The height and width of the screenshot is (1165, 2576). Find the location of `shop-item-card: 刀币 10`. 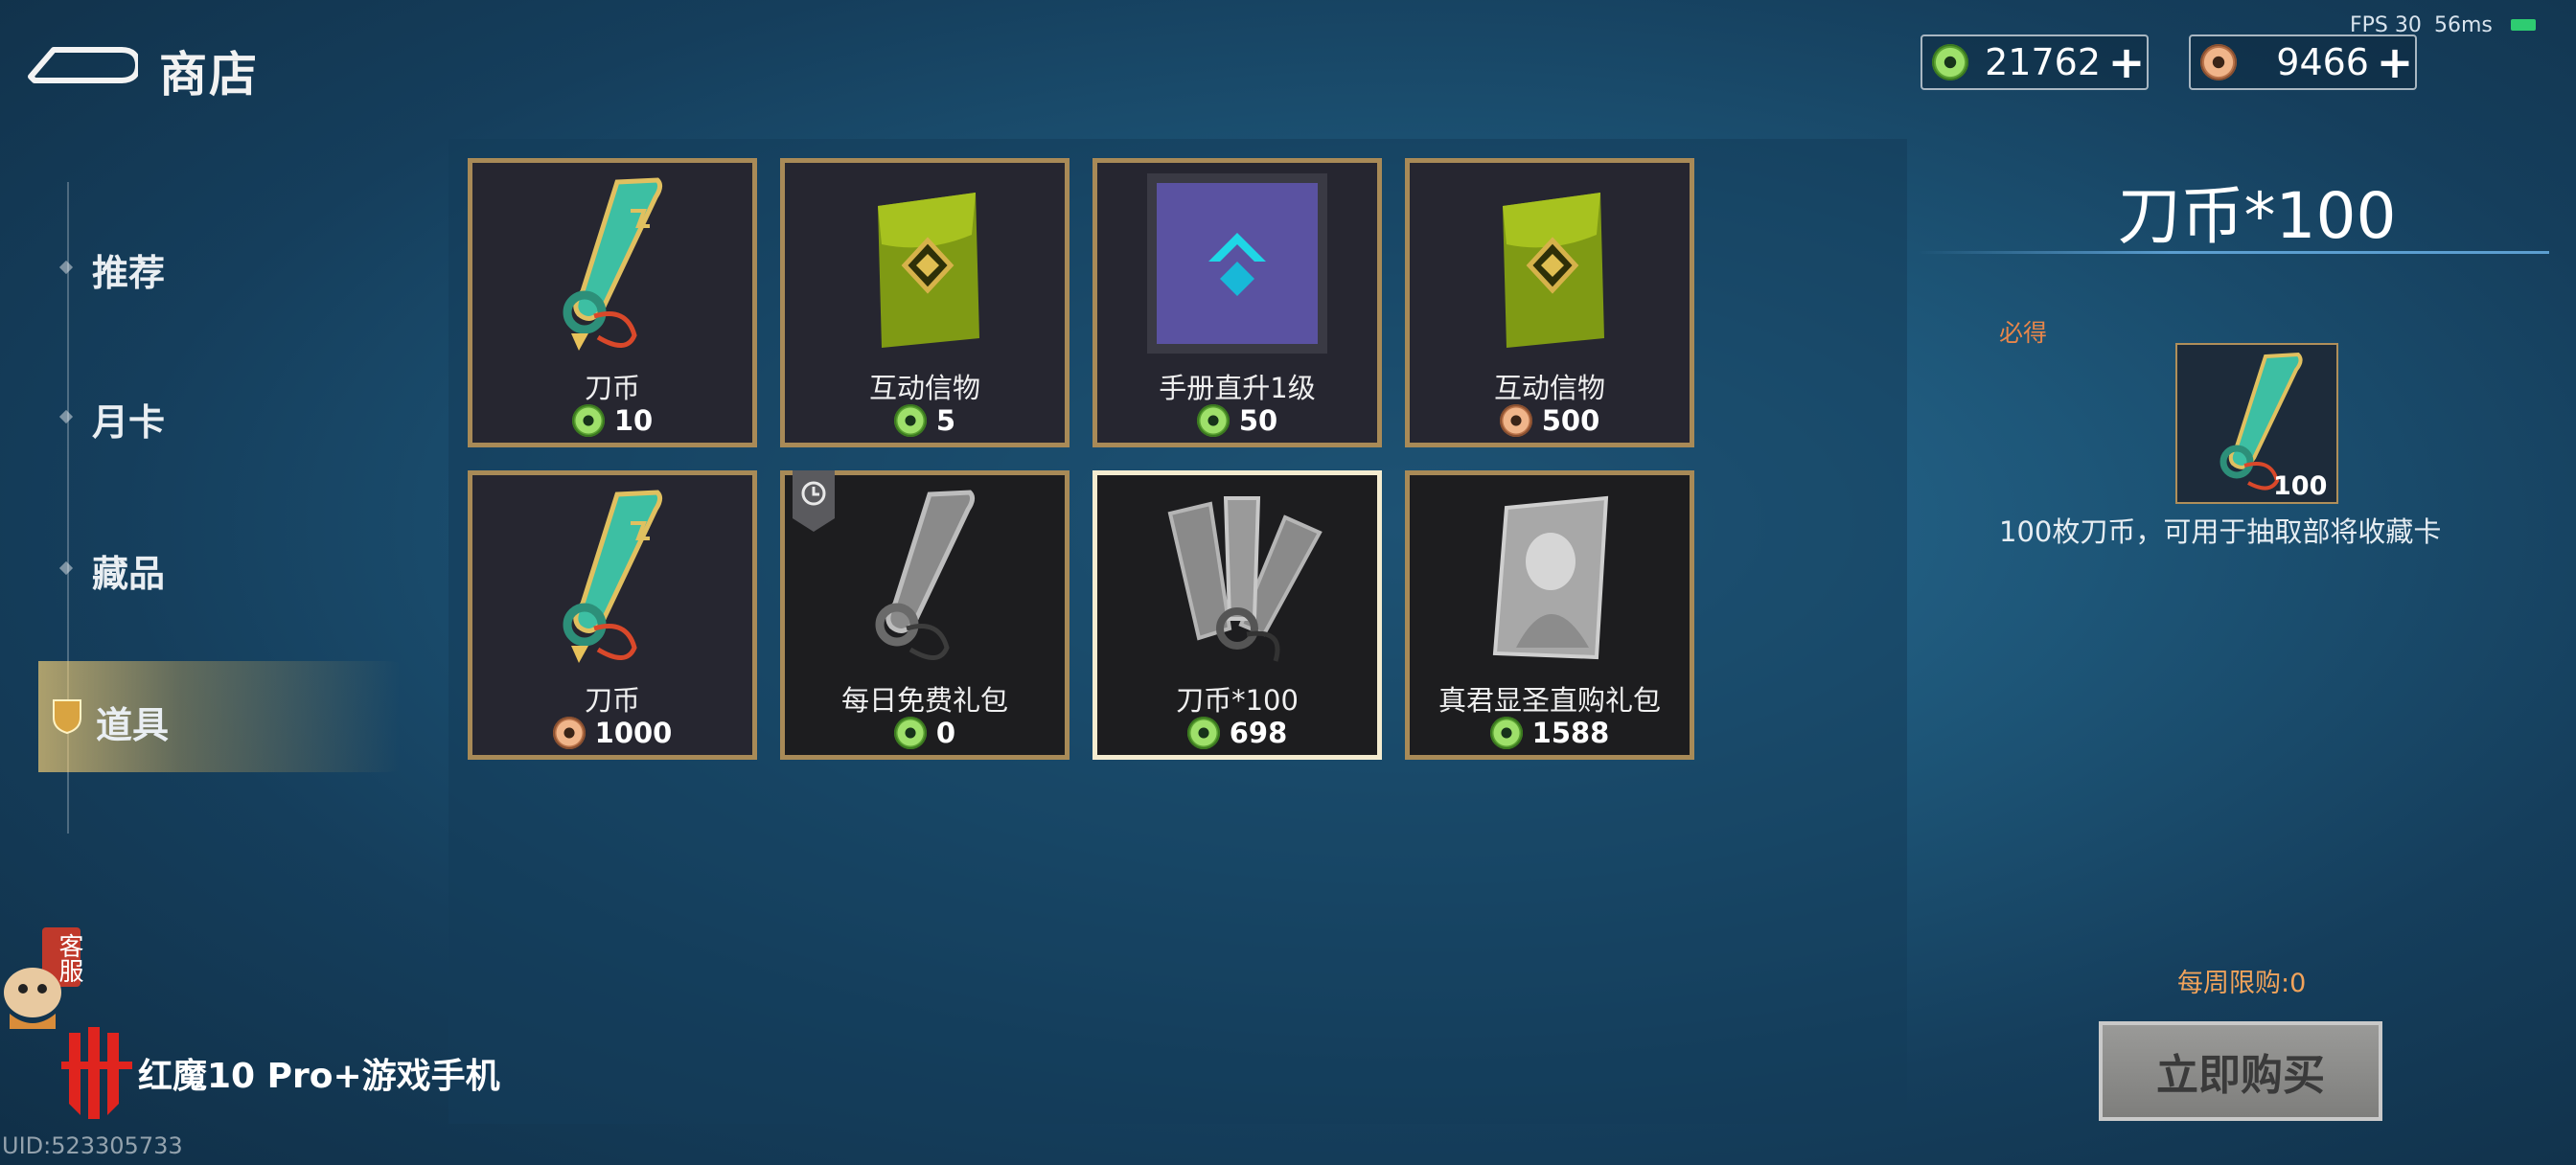

shop-item-card: 刀币 10 is located at coordinates (612, 302).